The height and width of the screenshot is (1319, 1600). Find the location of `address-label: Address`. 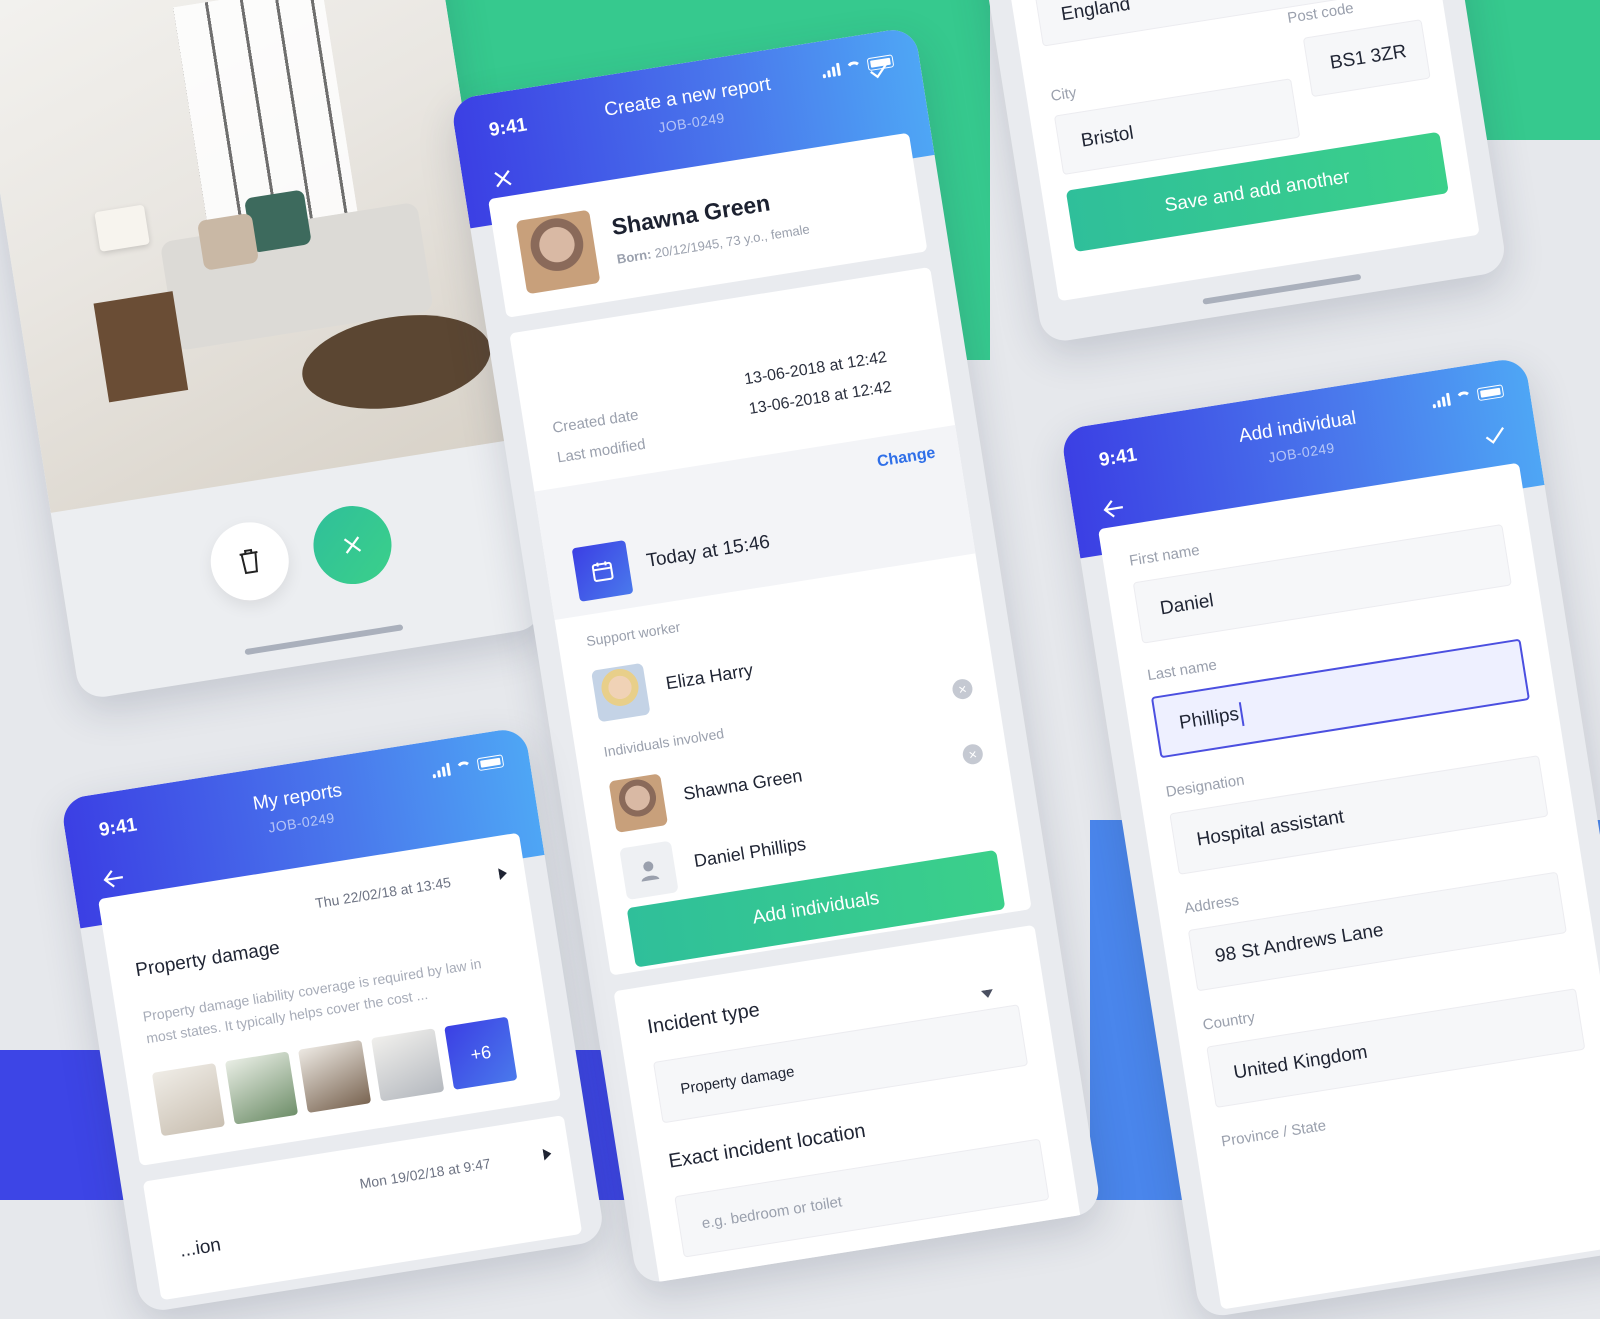

address-label: Address is located at coordinates (1212, 904).